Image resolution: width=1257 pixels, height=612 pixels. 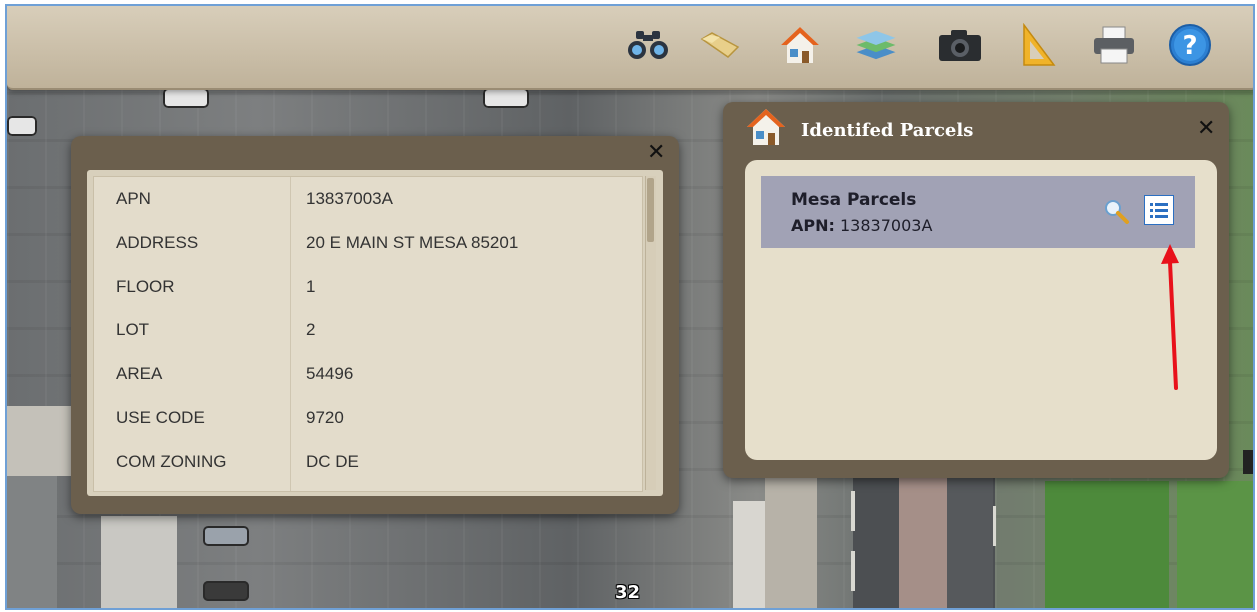 I want to click on table-row: FLOOR 1, so click(x=368, y=287).